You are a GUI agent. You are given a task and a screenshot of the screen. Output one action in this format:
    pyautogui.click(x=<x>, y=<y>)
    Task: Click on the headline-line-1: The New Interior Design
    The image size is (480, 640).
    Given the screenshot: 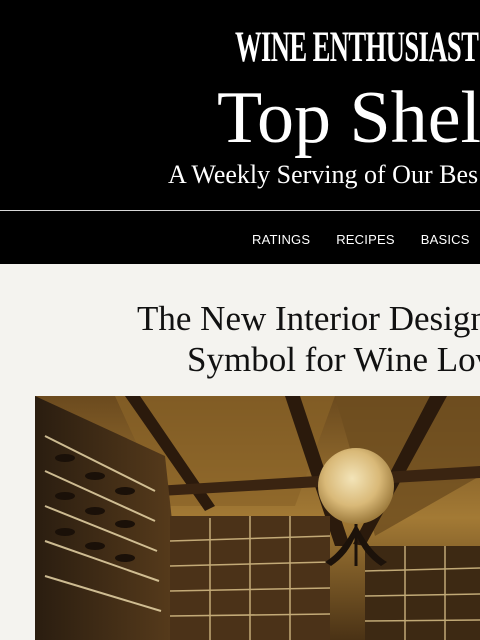 What is the action you would take?
    pyautogui.click(x=308, y=318)
    